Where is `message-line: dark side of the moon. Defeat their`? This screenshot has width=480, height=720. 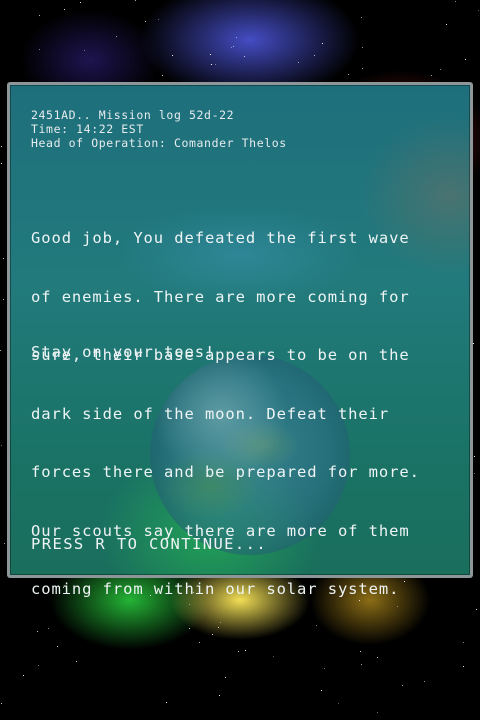 message-line: dark side of the moon. Defeat their is located at coordinates (210, 413).